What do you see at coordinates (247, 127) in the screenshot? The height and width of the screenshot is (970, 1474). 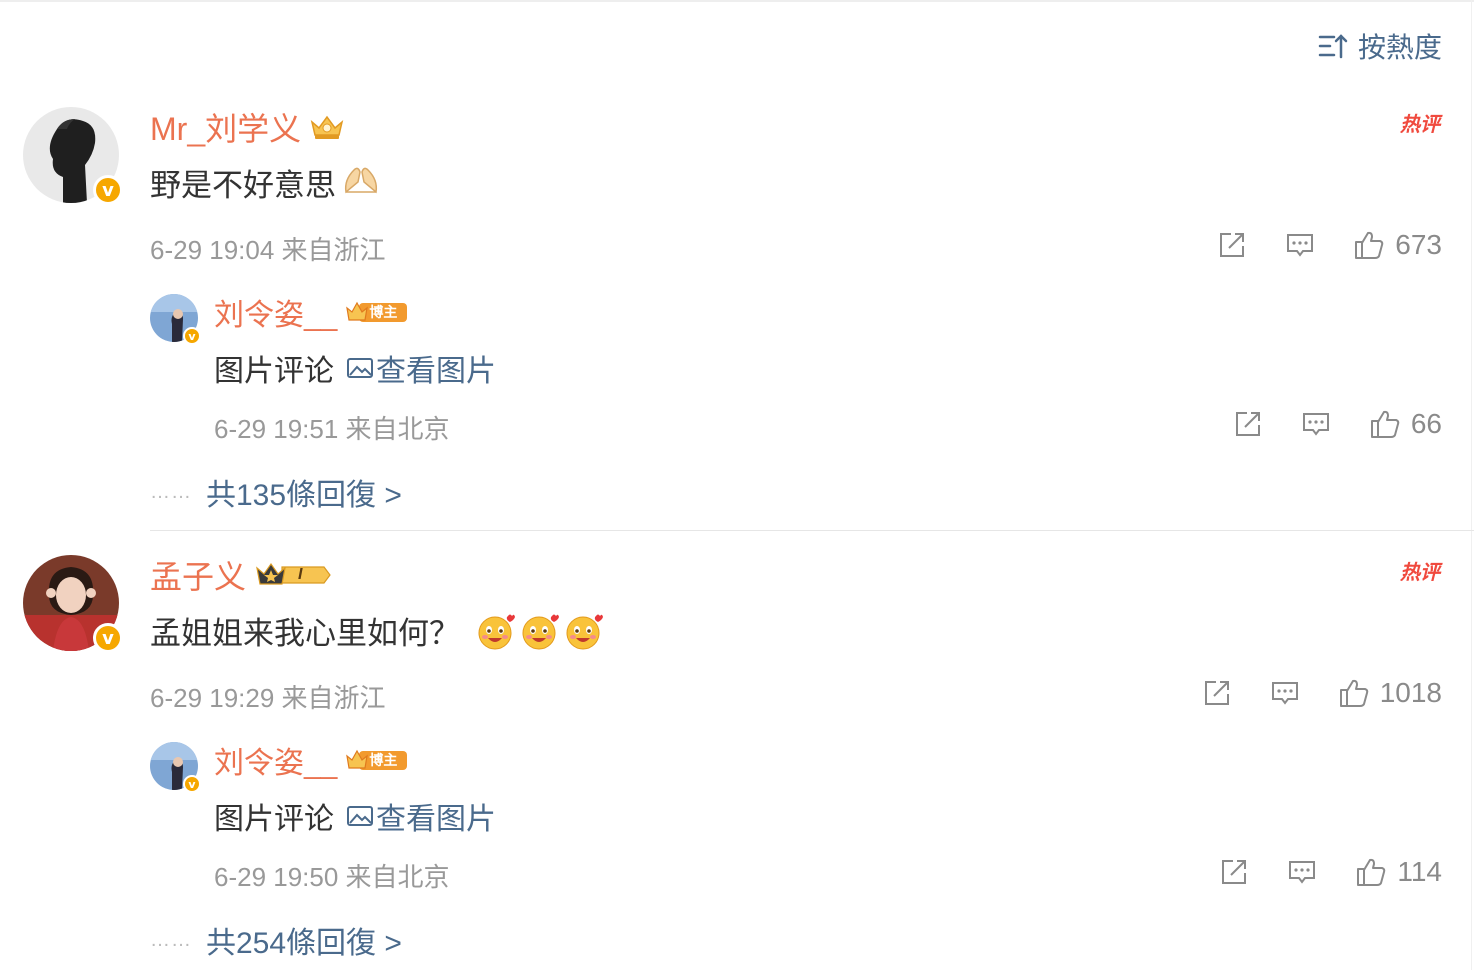 I see `comment-username: Mr_刘学义` at bounding box center [247, 127].